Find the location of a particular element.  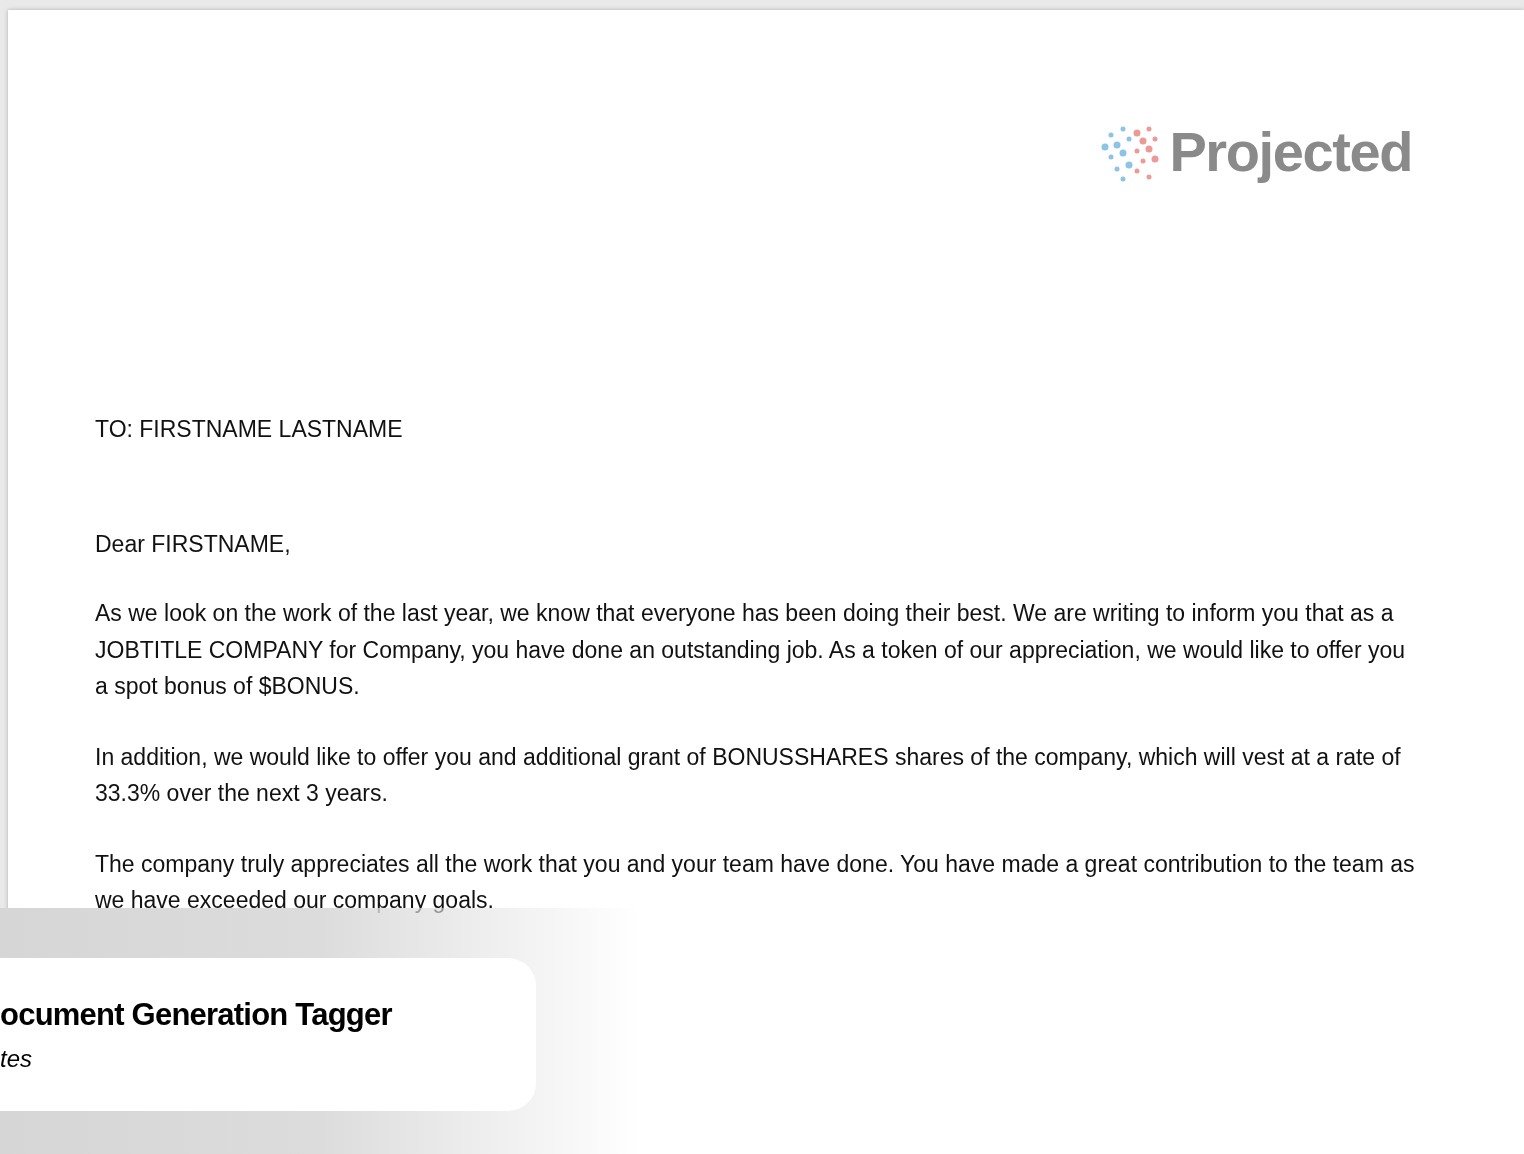

logo-wordmark: Projected is located at coordinates (1290, 152).